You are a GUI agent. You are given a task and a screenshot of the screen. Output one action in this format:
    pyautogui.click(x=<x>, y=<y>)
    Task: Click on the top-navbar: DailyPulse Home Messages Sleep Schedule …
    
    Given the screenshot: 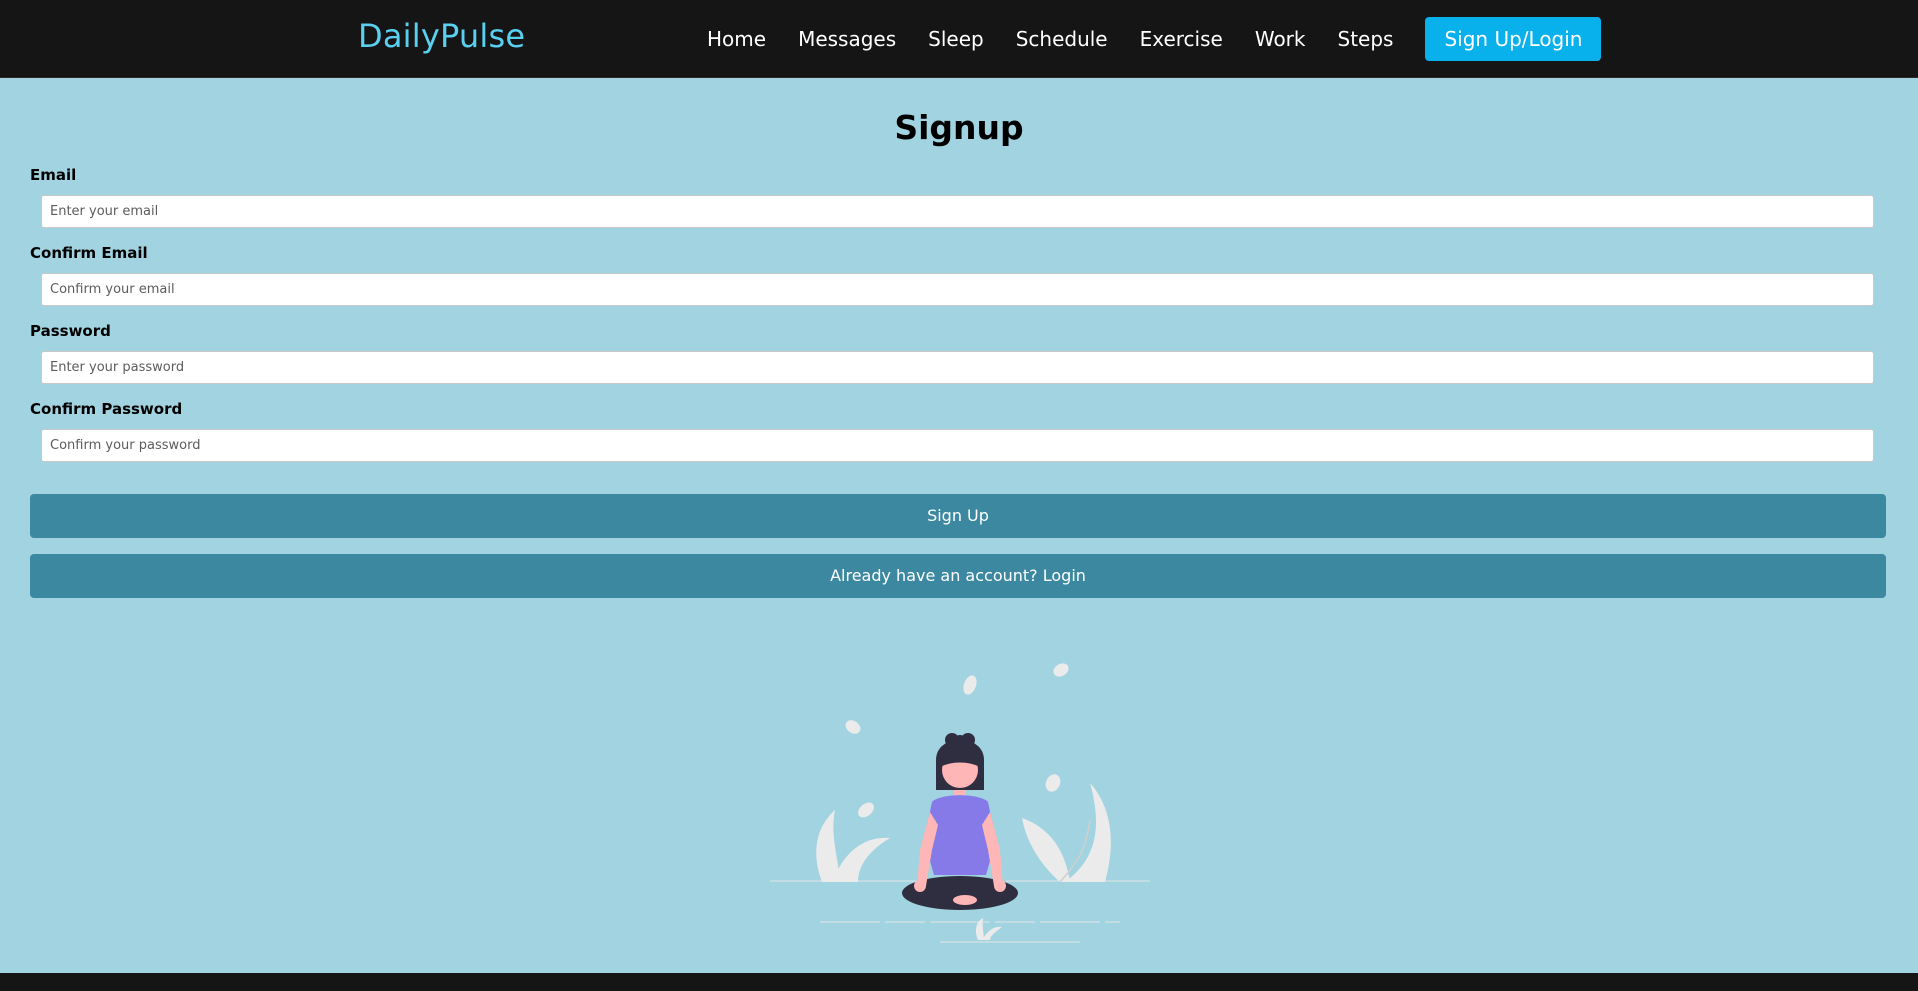 What is the action you would take?
    pyautogui.click(x=959, y=39)
    